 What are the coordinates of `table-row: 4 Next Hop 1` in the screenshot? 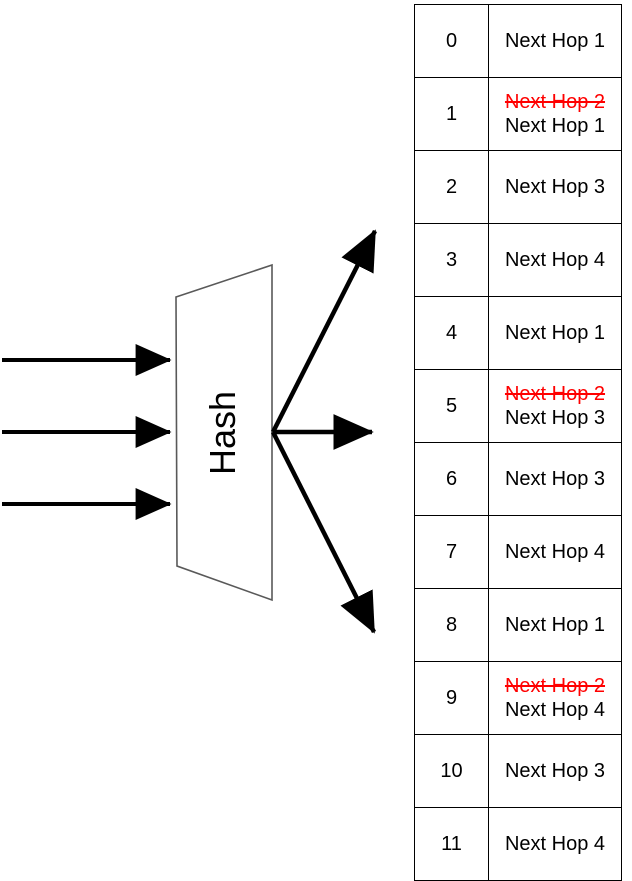 It's located at (518, 333).